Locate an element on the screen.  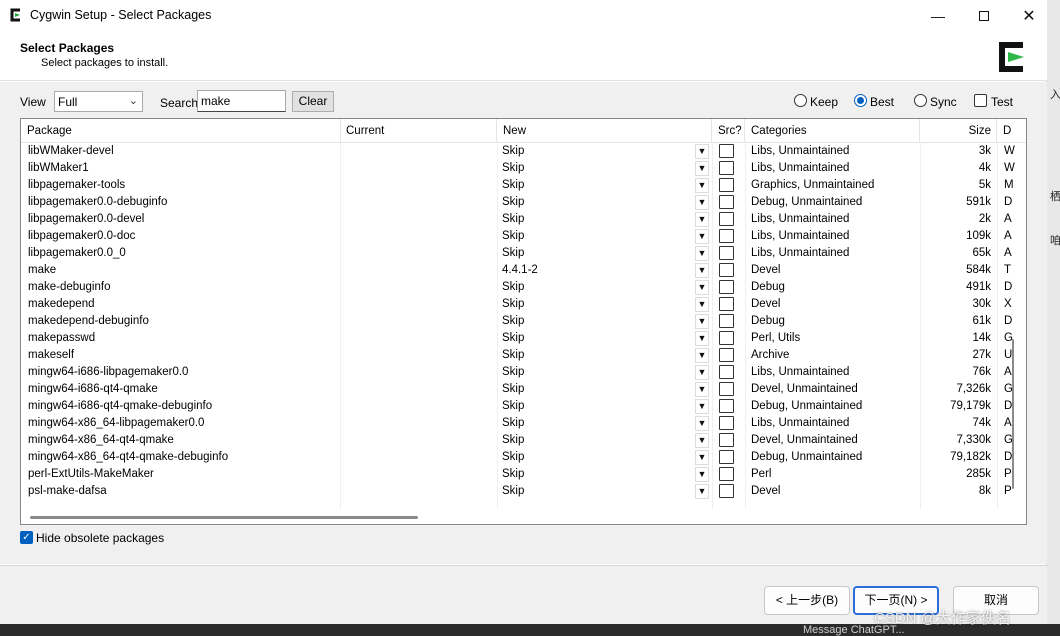
sync-radio is located at coordinates (920, 100).